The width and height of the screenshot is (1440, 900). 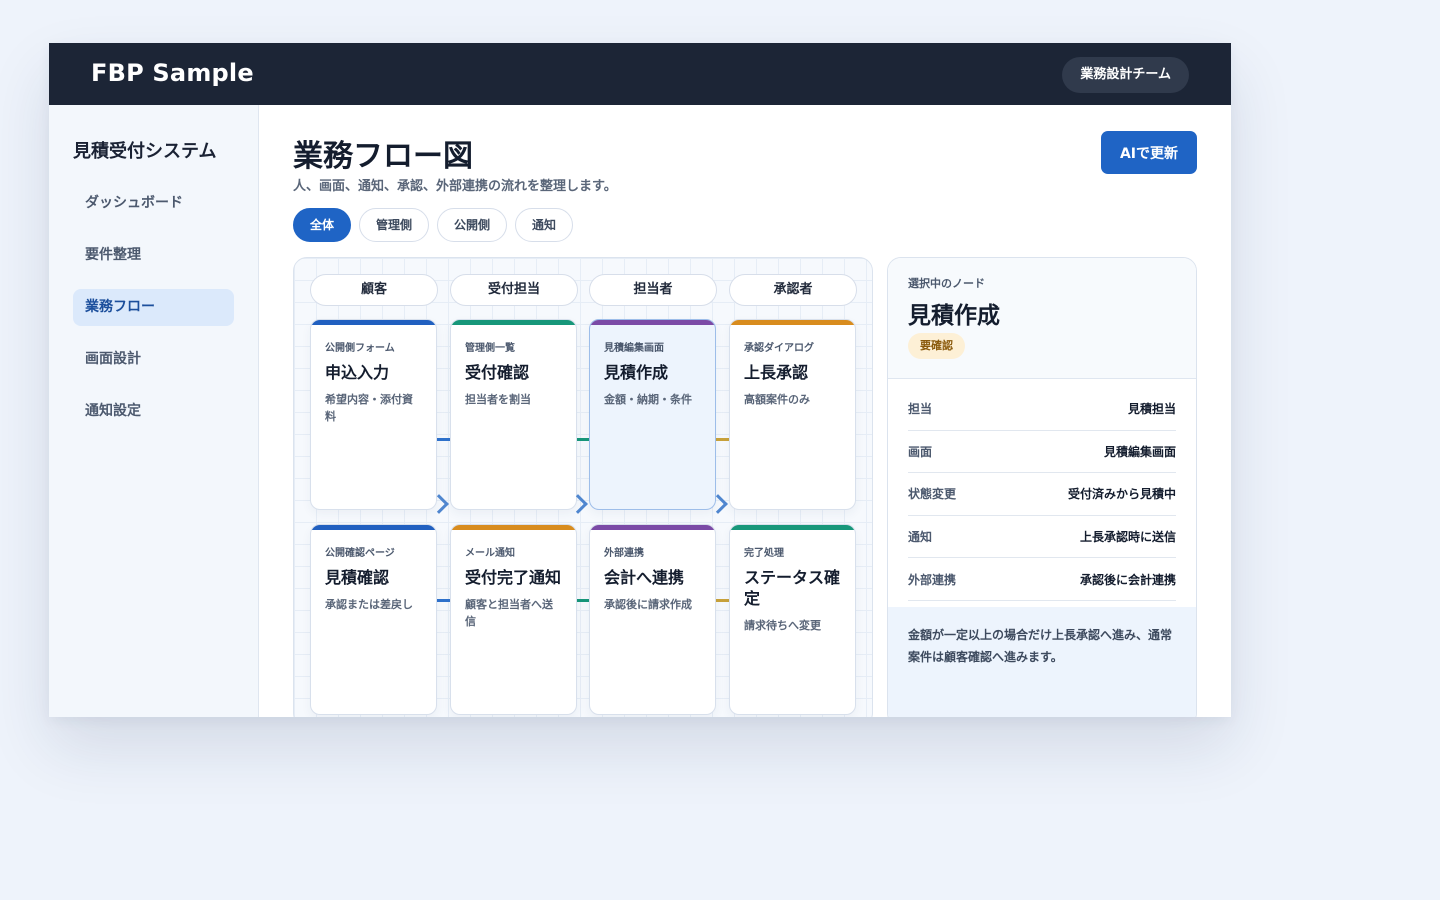 I want to click on lane-header-assignee: 担当者, so click(x=653, y=290).